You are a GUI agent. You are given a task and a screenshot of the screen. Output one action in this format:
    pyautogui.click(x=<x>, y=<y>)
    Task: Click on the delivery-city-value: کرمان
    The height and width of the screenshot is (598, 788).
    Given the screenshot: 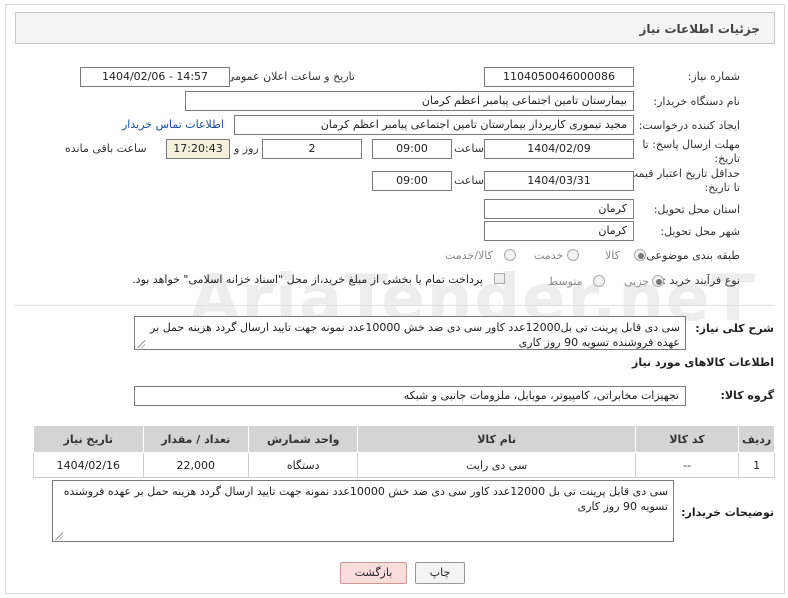 What is the action you would take?
    pyautogui.click(x=612, y=230)
    